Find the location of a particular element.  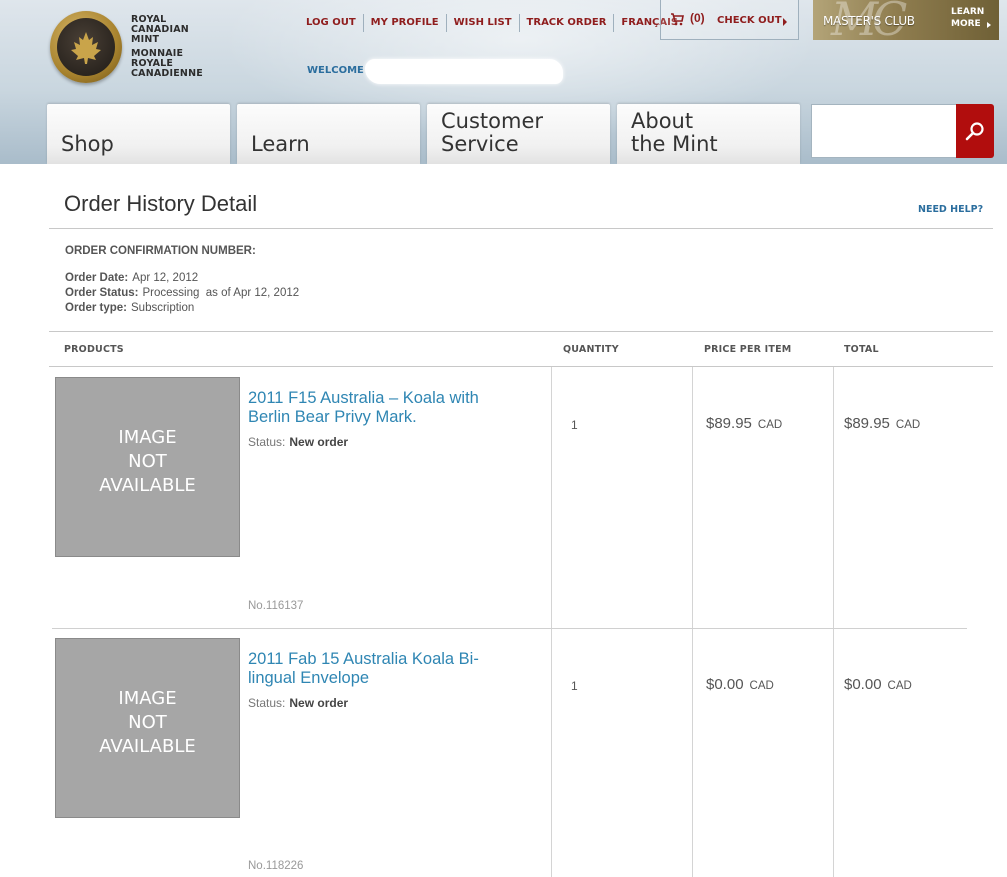

search-button is located at coordinates (975, 131).